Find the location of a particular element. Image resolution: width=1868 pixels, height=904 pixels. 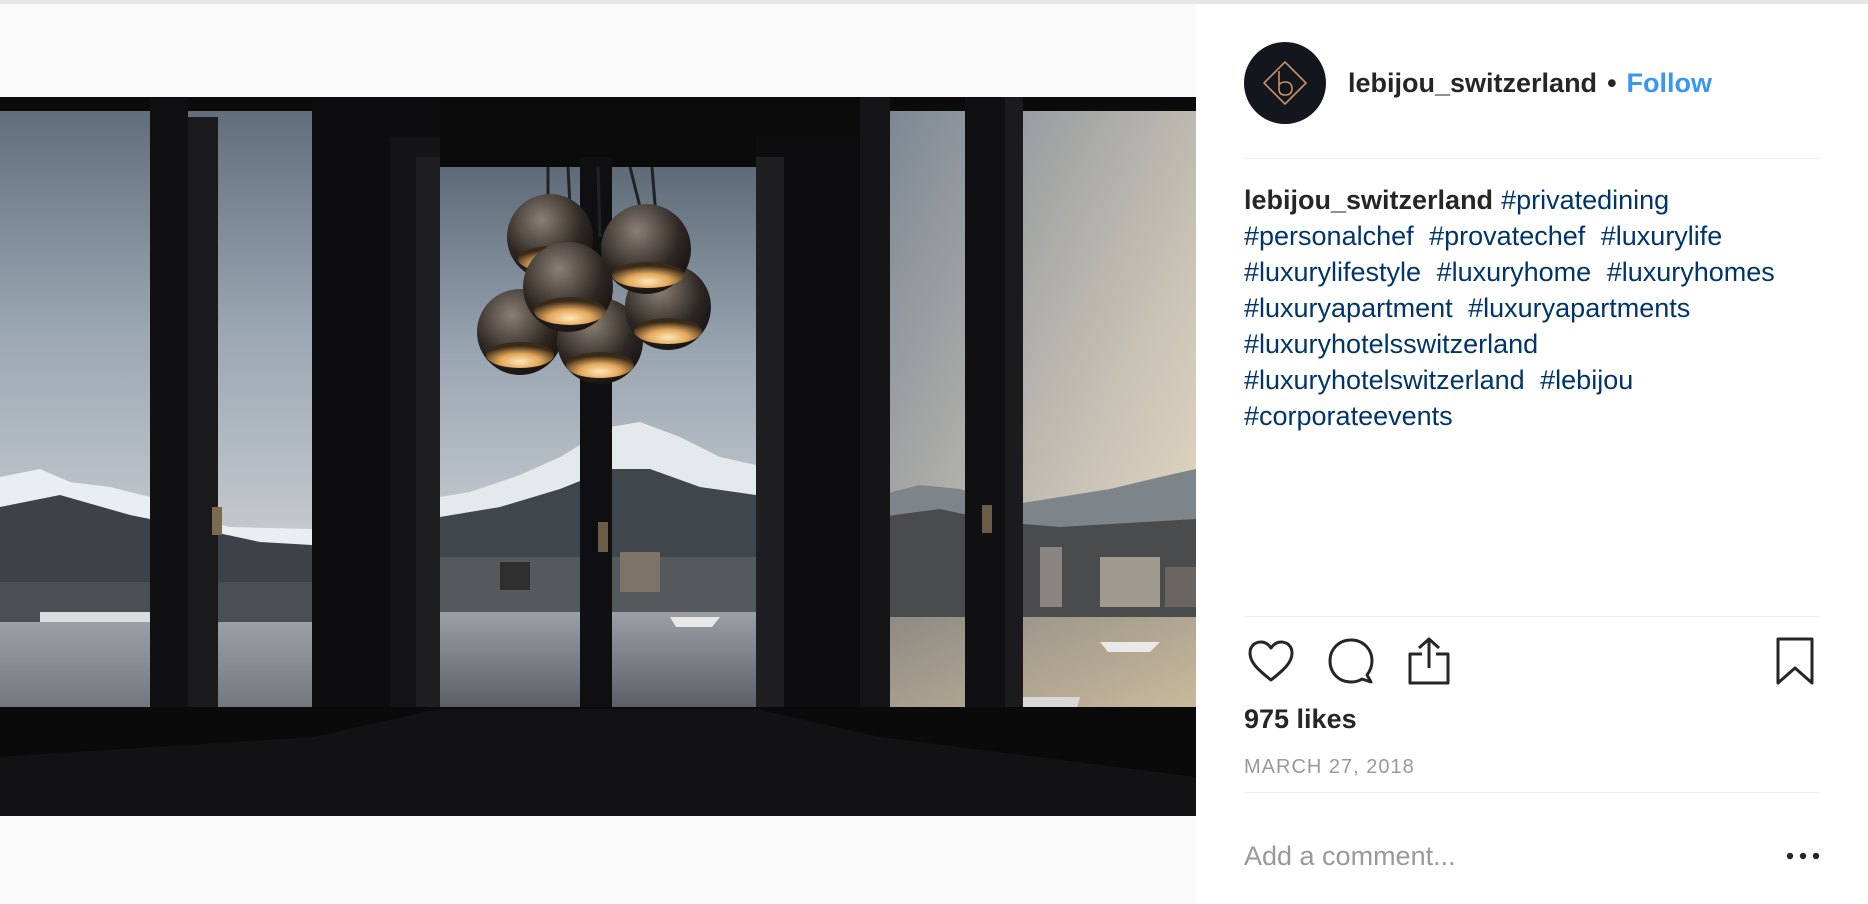

bookmark-icon is located at coordinates (1795, 661).